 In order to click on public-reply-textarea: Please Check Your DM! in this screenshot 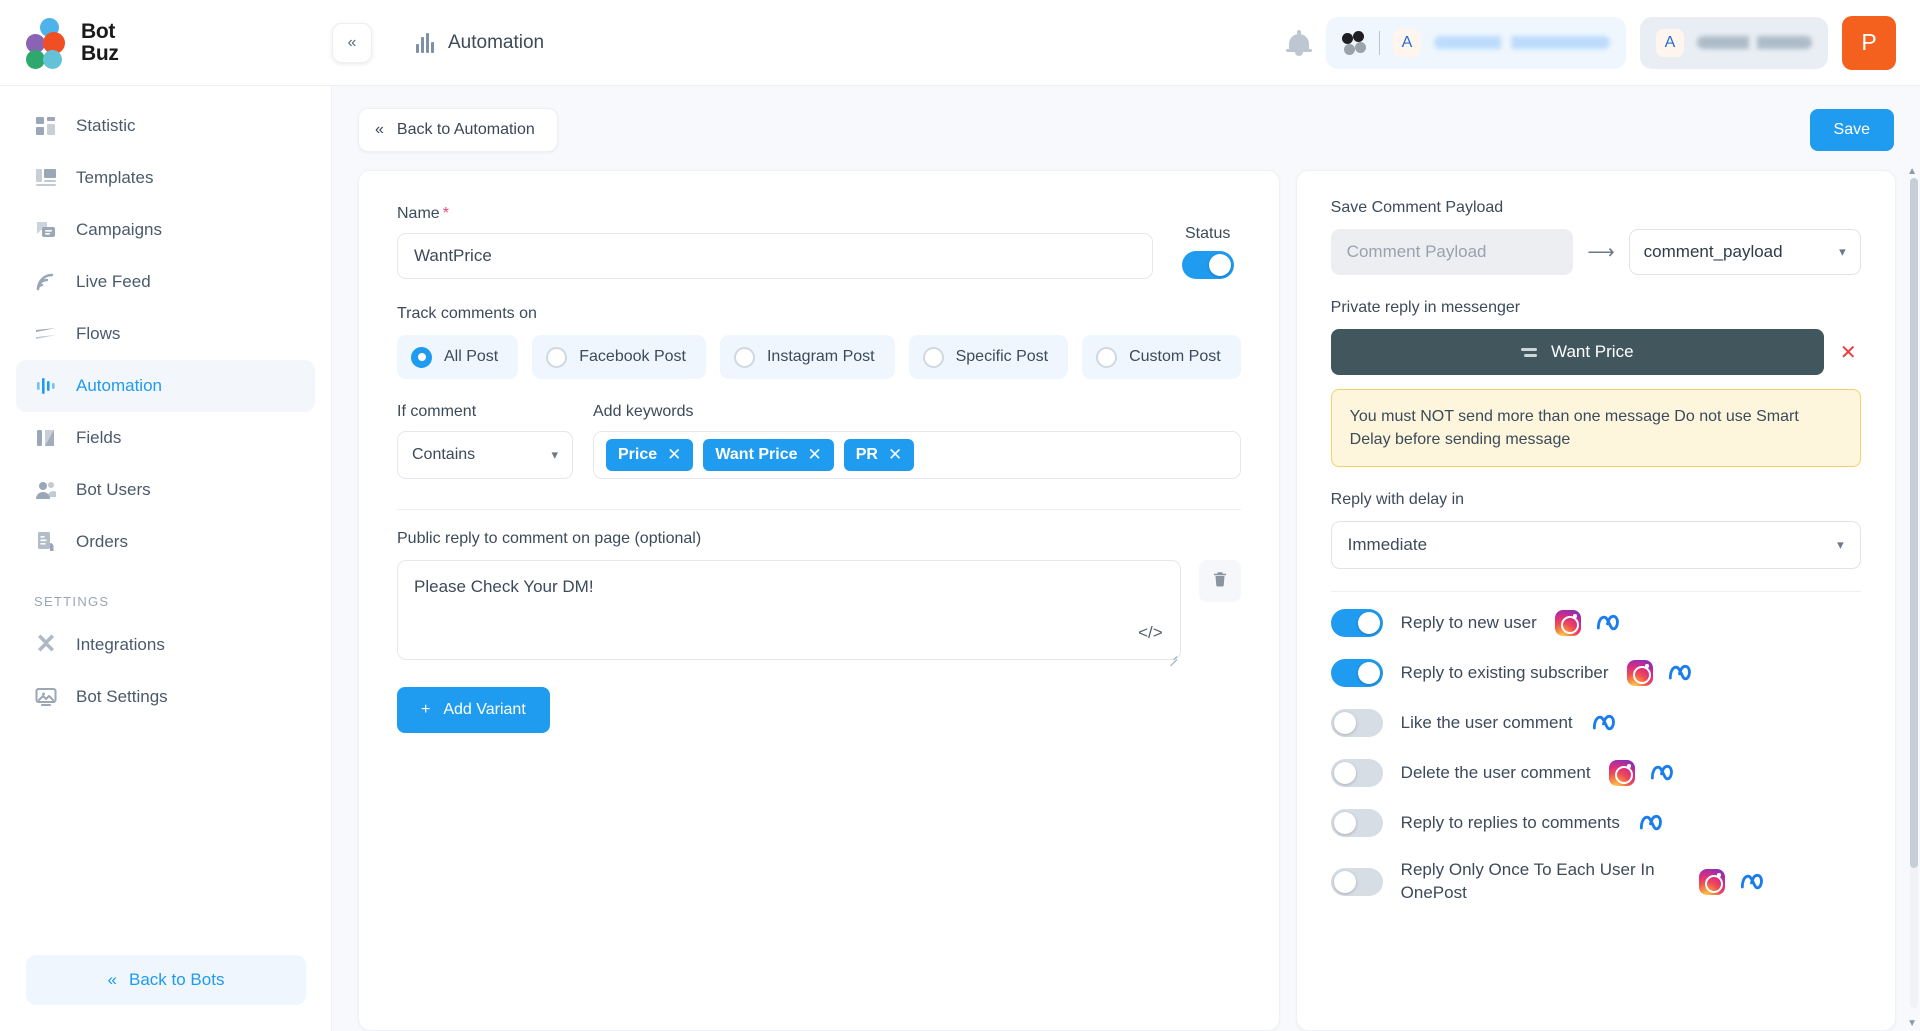, I will do `click(789, 610)`.